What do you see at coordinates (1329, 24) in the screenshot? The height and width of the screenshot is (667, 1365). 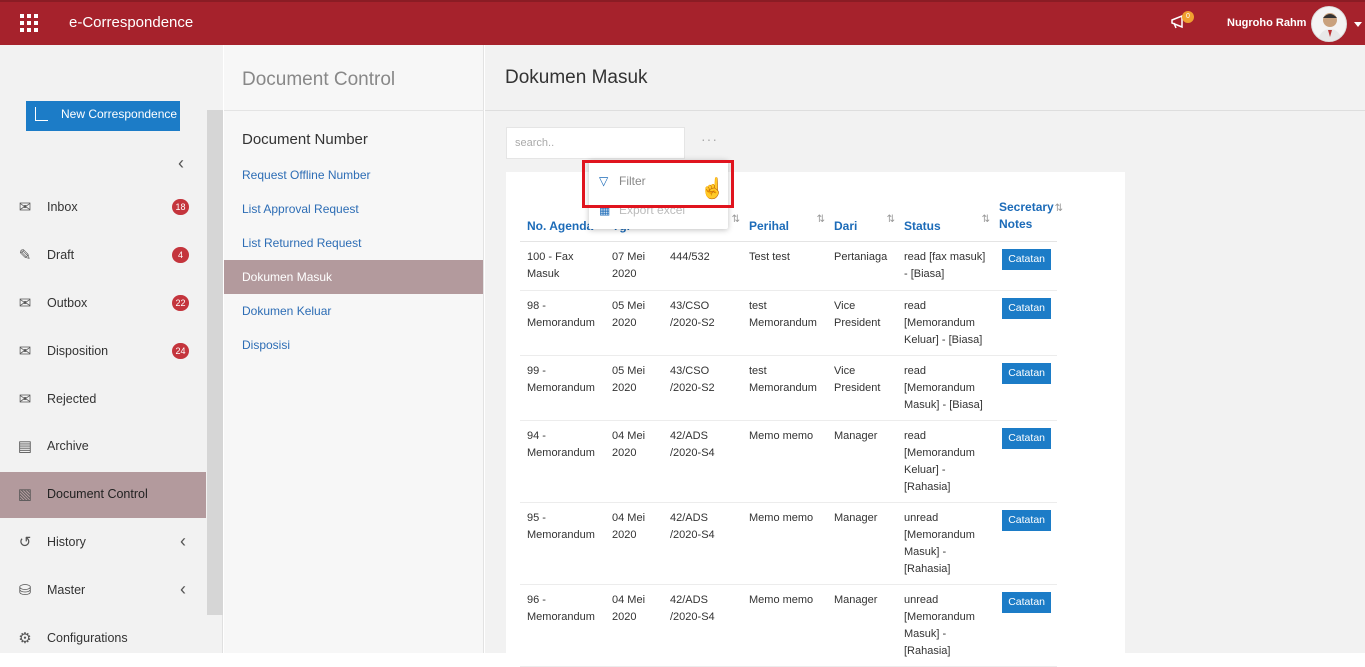 I see `avatar` at bounding box center [1329, 24].